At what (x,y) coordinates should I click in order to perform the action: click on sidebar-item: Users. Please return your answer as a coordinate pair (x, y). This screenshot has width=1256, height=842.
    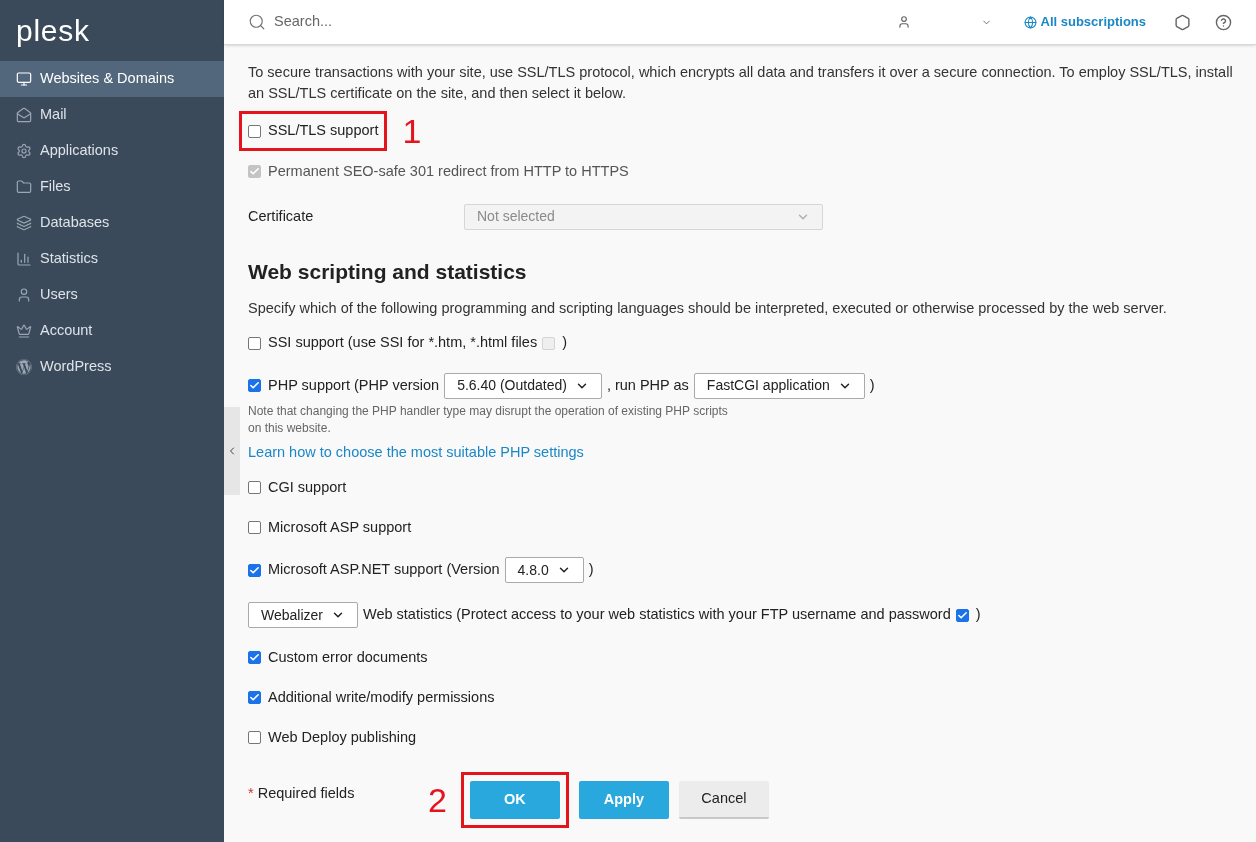
    Looking at the image, I should click on (112, 295).